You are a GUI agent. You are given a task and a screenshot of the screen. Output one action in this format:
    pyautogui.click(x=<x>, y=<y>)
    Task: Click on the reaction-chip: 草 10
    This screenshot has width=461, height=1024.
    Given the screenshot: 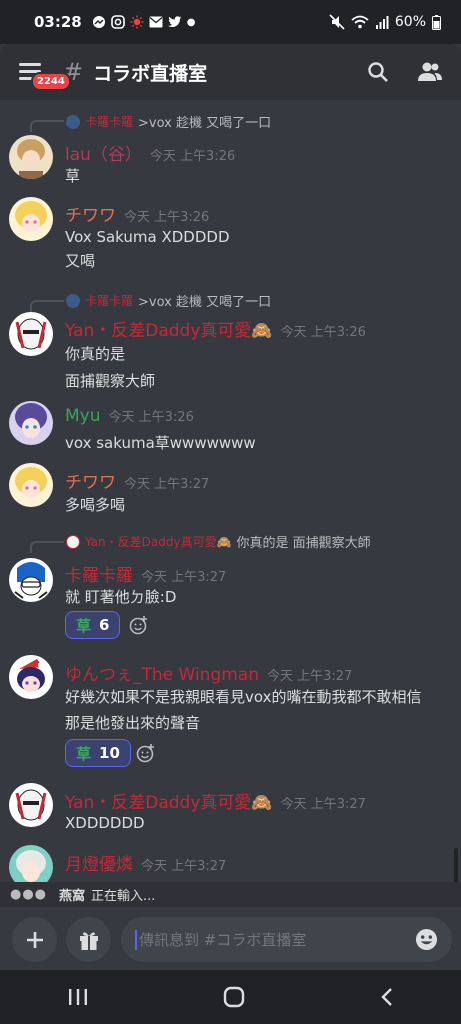 What is the action you would take?
    pyautogui.click(x=98, y=753)
    